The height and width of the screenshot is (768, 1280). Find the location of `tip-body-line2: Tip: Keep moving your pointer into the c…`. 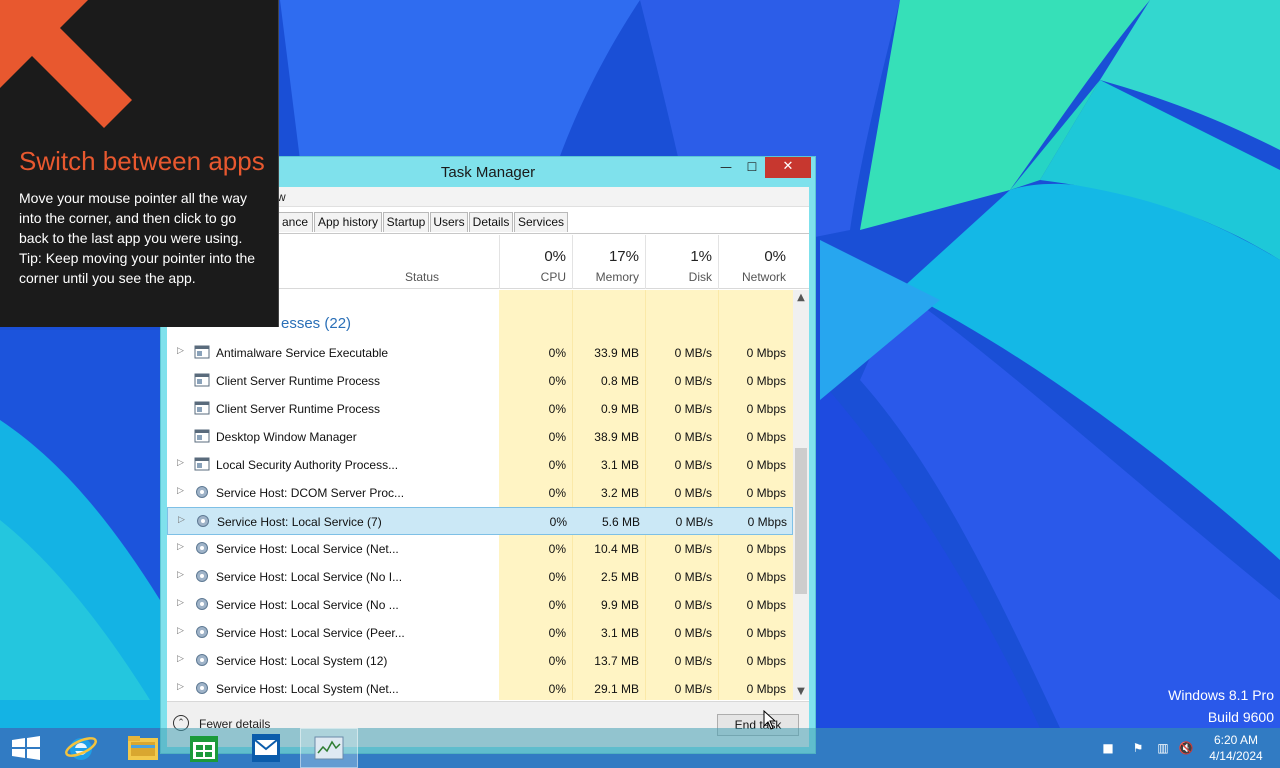

tip-body-line2: Tip: Keep moving your pointer into the c… is located at coordinates (137, 268).